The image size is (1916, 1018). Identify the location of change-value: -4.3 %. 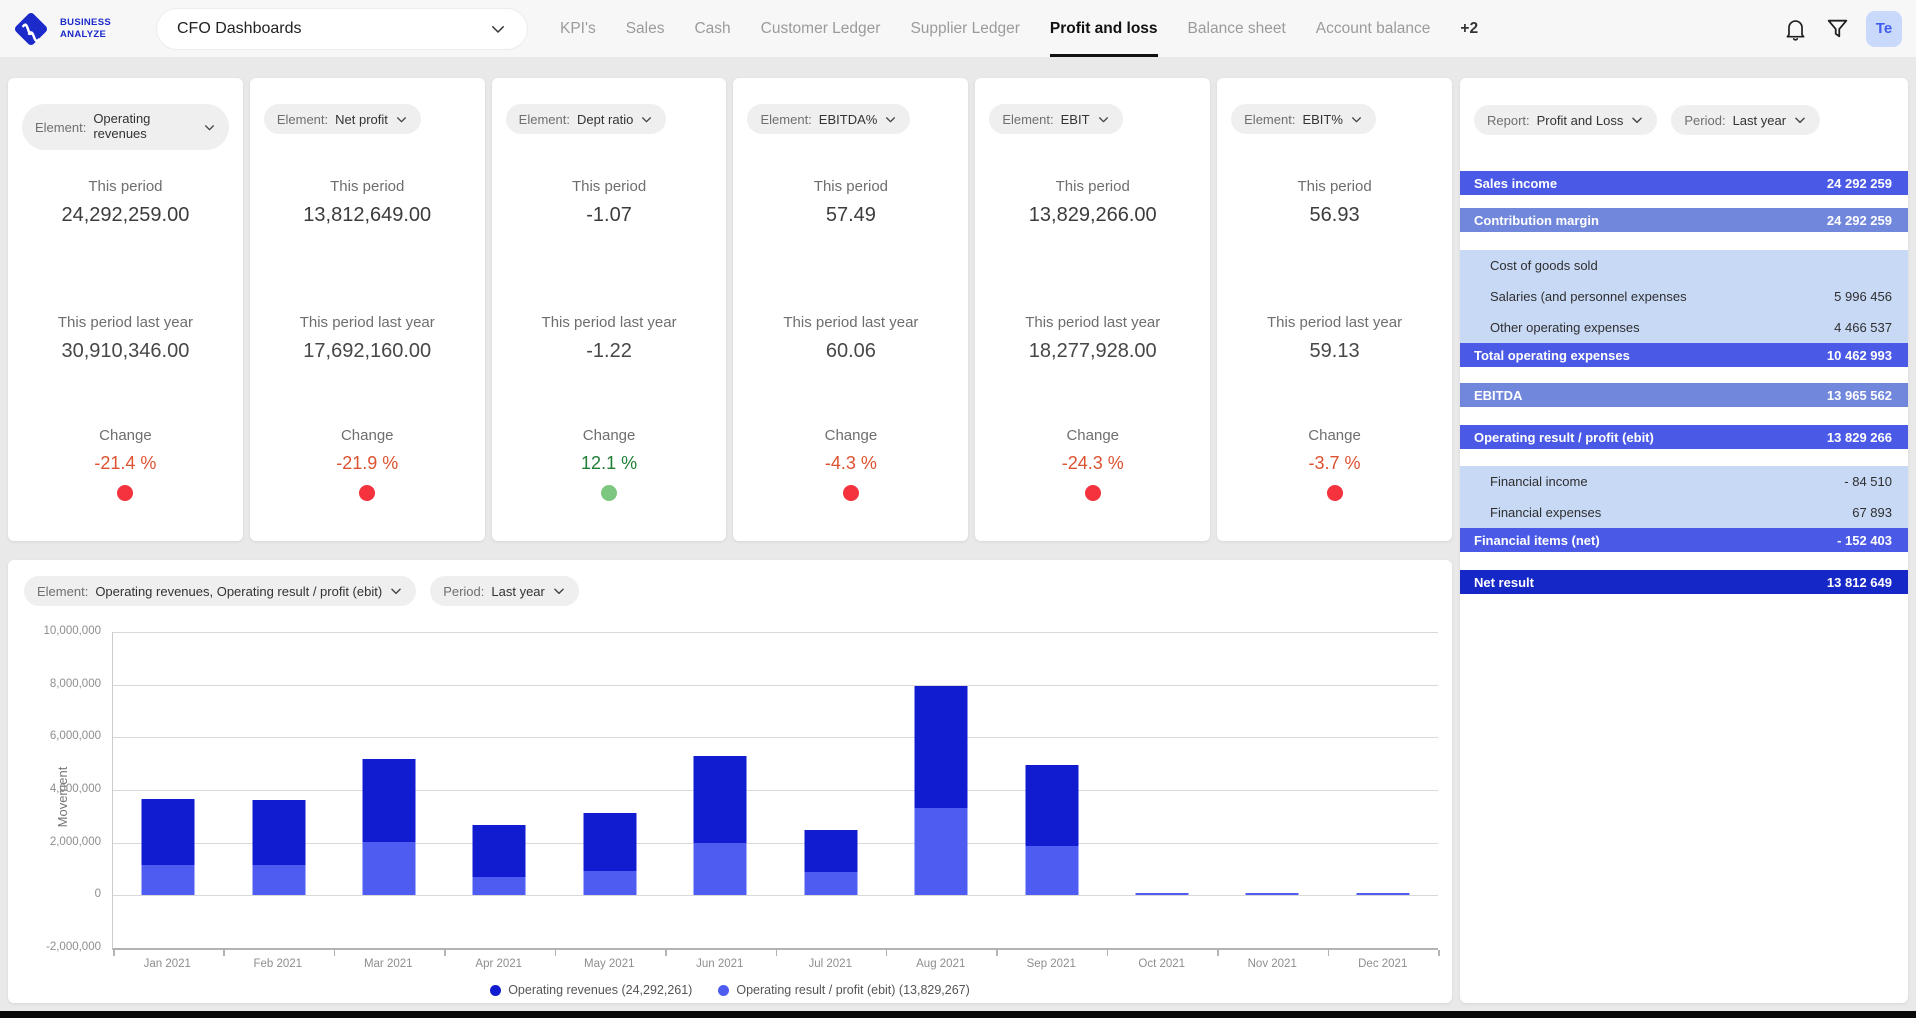
(850, 463).